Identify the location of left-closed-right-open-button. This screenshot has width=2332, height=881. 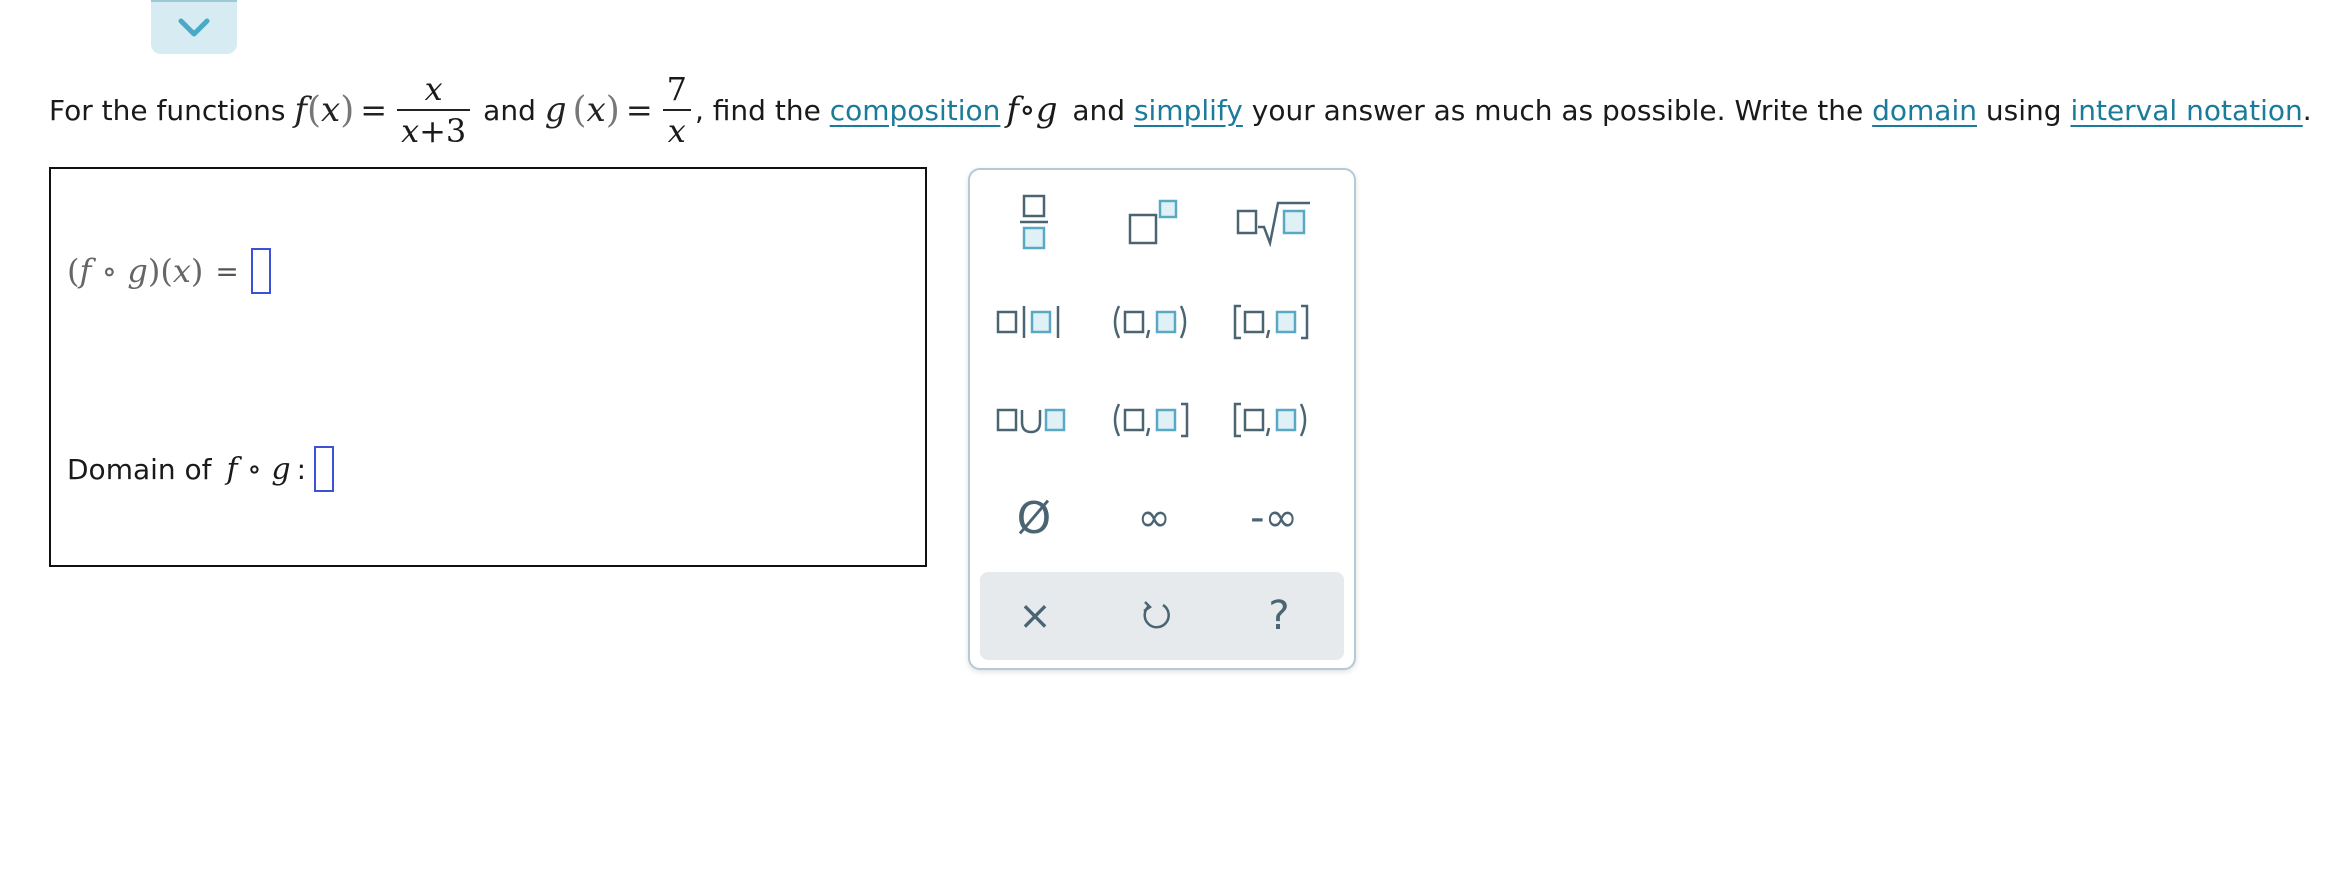
(1274, 420).